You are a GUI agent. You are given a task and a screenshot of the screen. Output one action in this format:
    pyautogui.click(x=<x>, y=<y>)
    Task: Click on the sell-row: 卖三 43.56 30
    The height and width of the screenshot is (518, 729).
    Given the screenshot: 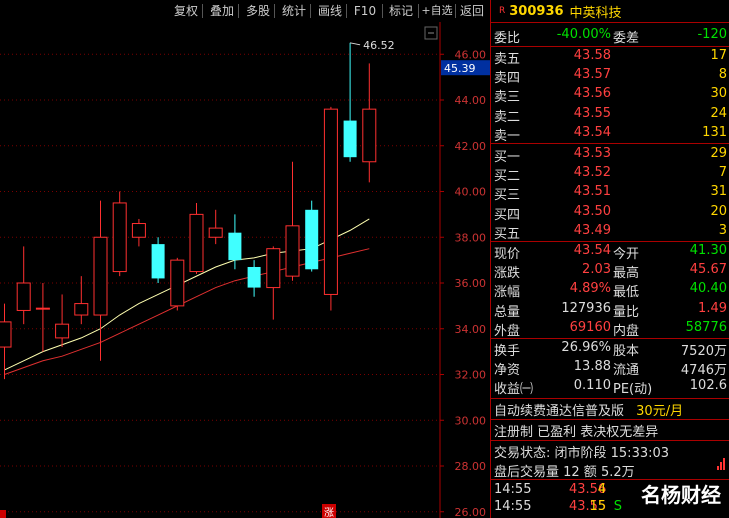 What is the action you would take?
    pyautogui.click(x=610, y=95)
    